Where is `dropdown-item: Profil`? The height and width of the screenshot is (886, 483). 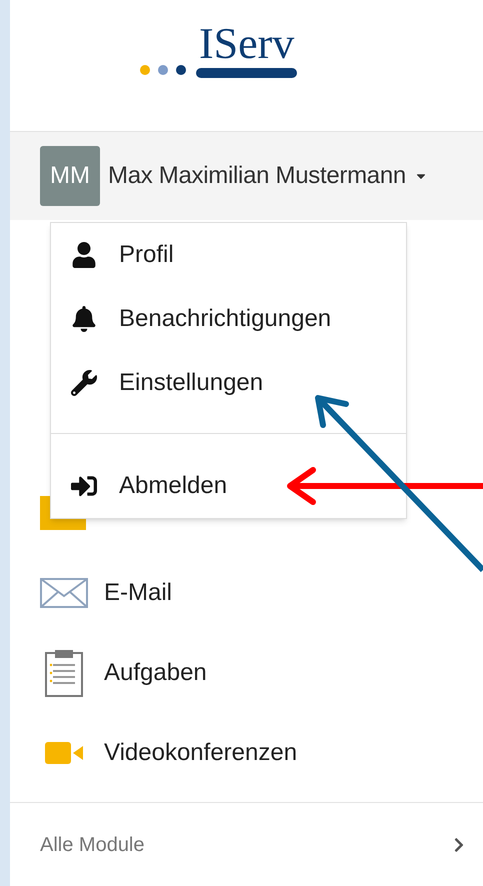
dropdown-item: Profil is located at coordinates (228, 255).